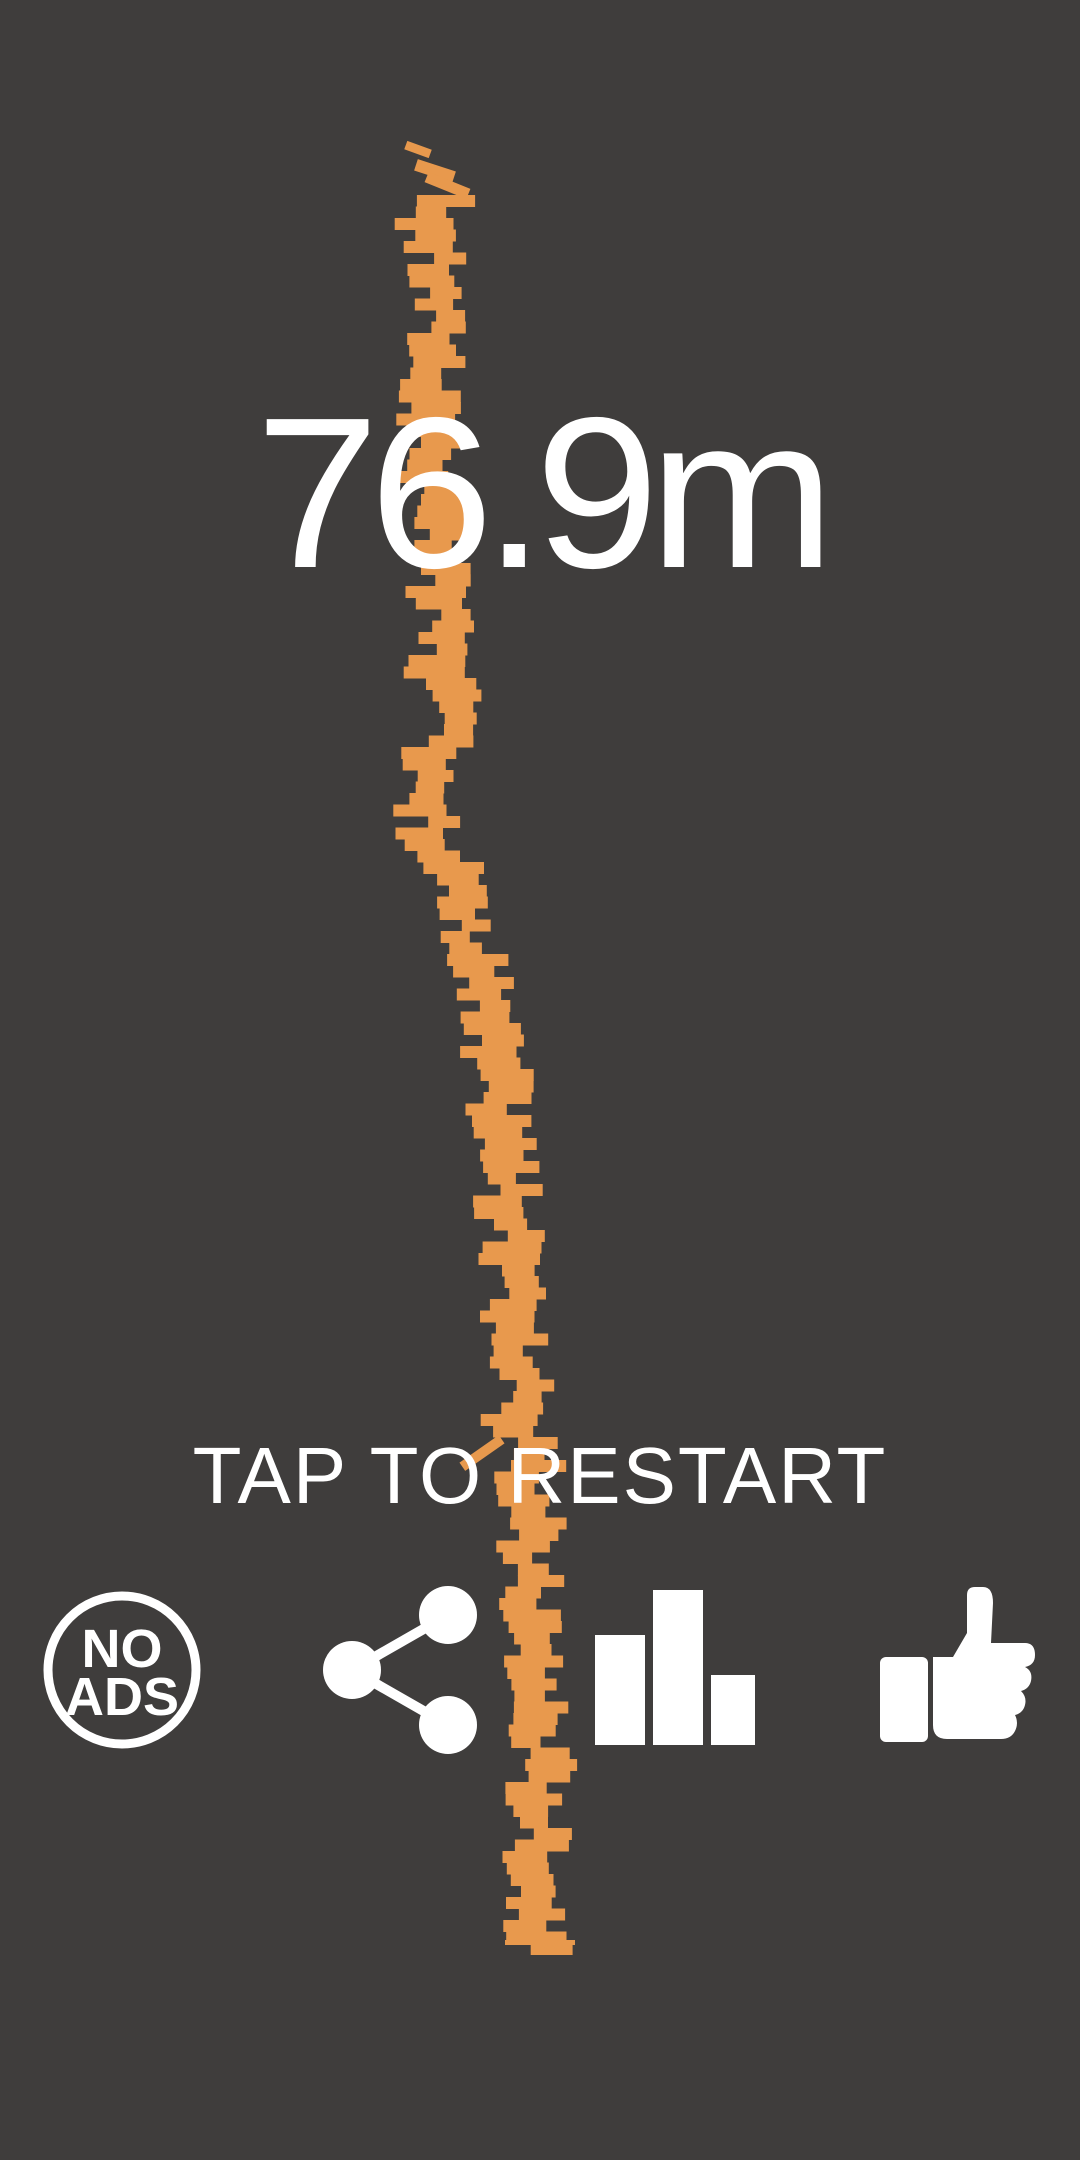 The image size is (1080, 2160). Describe the element at coordinates (122, 1697) in the screenshot. I see `no-ads-line2: ADS` at that location.